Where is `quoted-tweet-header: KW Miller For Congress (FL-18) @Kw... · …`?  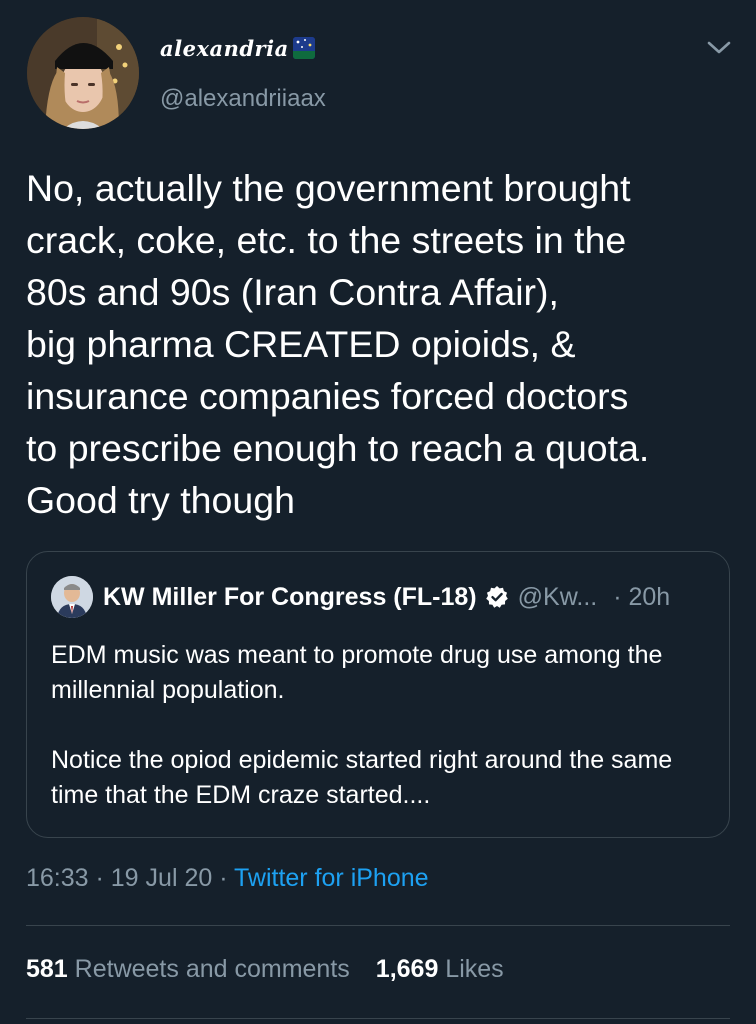 quoted-tweet-header: KW Miller For Congress (FL-18) @Kw... · … is located at coordinates (360, 597).